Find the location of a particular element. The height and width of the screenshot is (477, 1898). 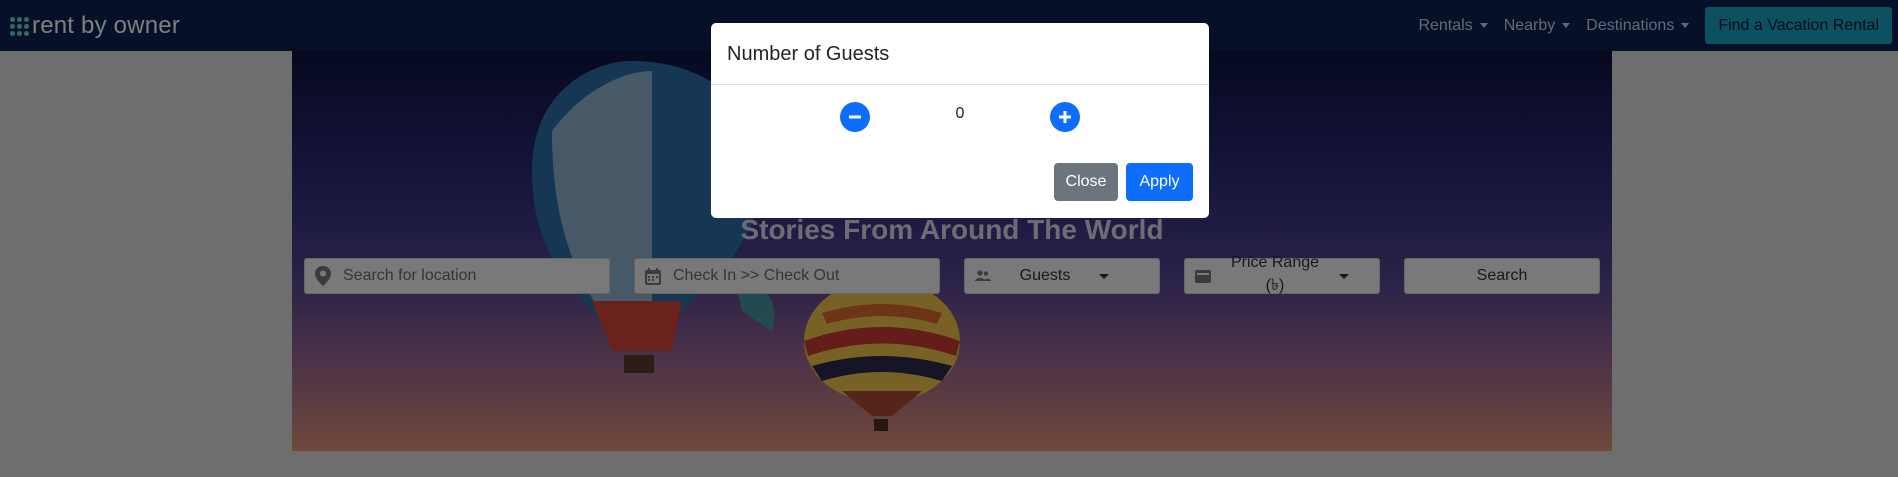

apply-button: Apply is located at coordinates (1159, 182).